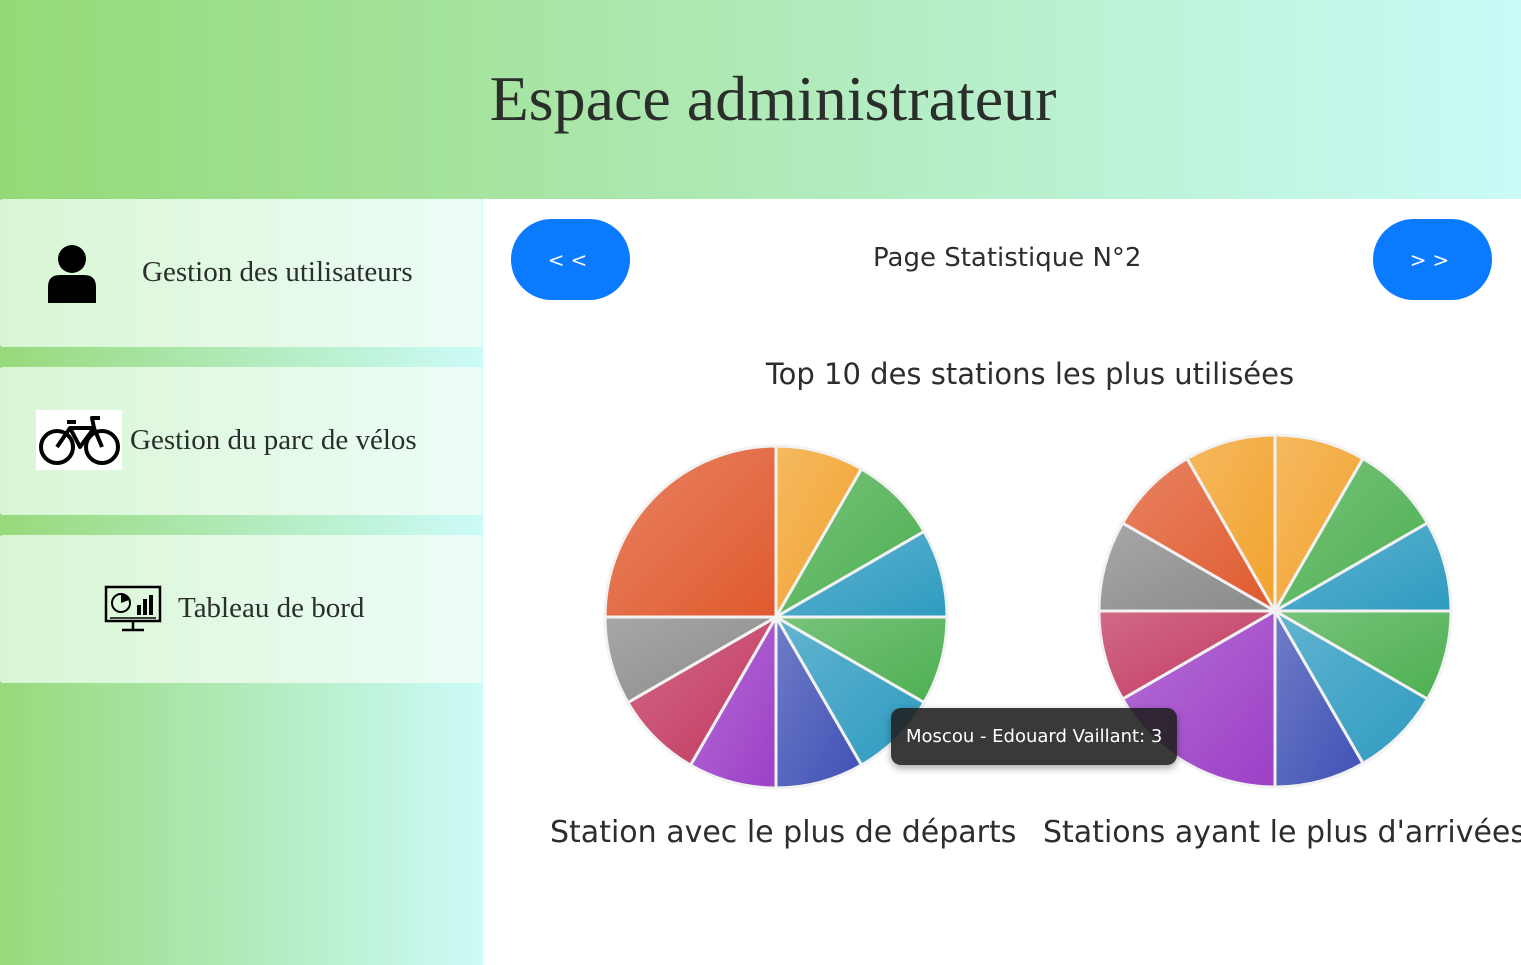 The height and width of the screenshot is (965, 1521). I want to click on sidebar-item-label: Gestion du parc de vélos, so click(273, 440).